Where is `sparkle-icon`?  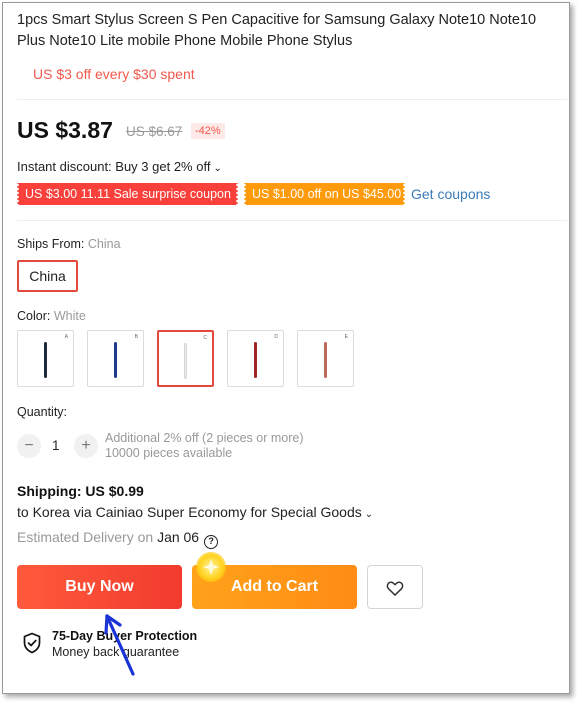
sparkle-icon is located at coordinates (211, 567).